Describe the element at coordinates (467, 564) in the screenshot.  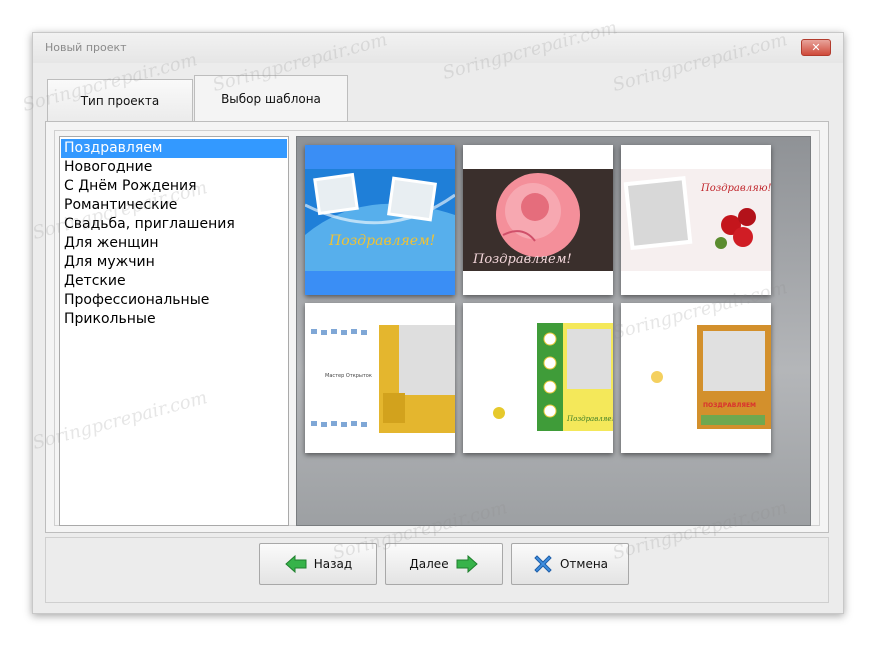
I see `arrow-right-icon` at that location.